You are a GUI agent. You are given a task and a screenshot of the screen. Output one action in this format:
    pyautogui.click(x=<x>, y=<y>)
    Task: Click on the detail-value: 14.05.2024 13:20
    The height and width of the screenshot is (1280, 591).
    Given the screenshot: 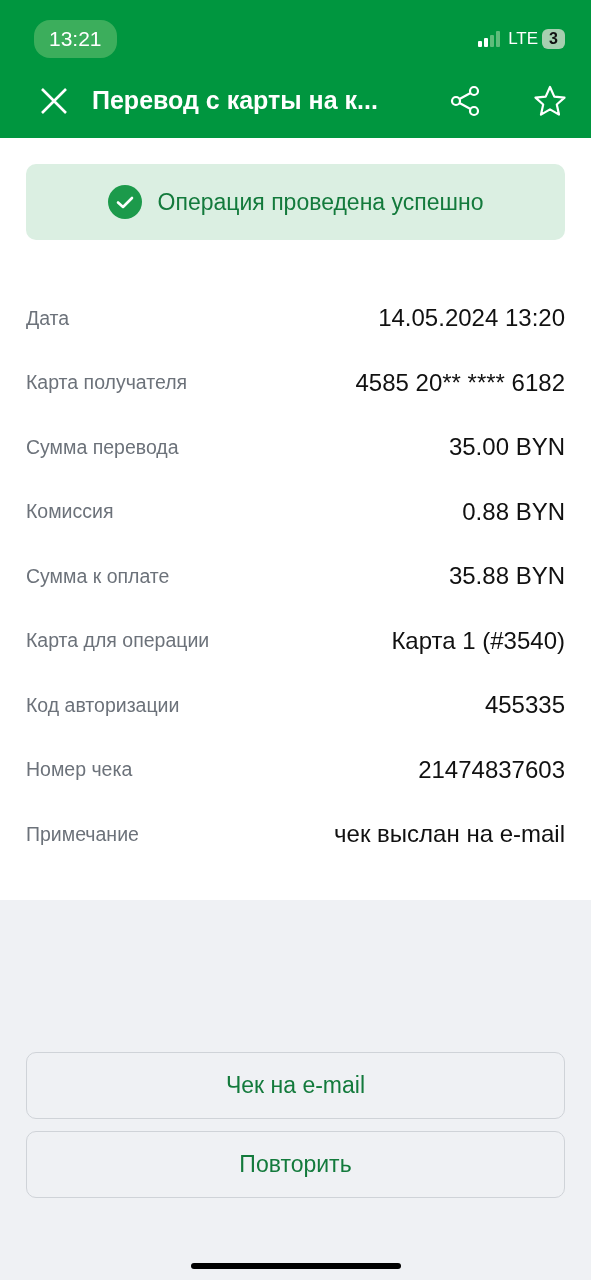 What is the action you would take?
    pyautogui.click(x=471, y=318)
    